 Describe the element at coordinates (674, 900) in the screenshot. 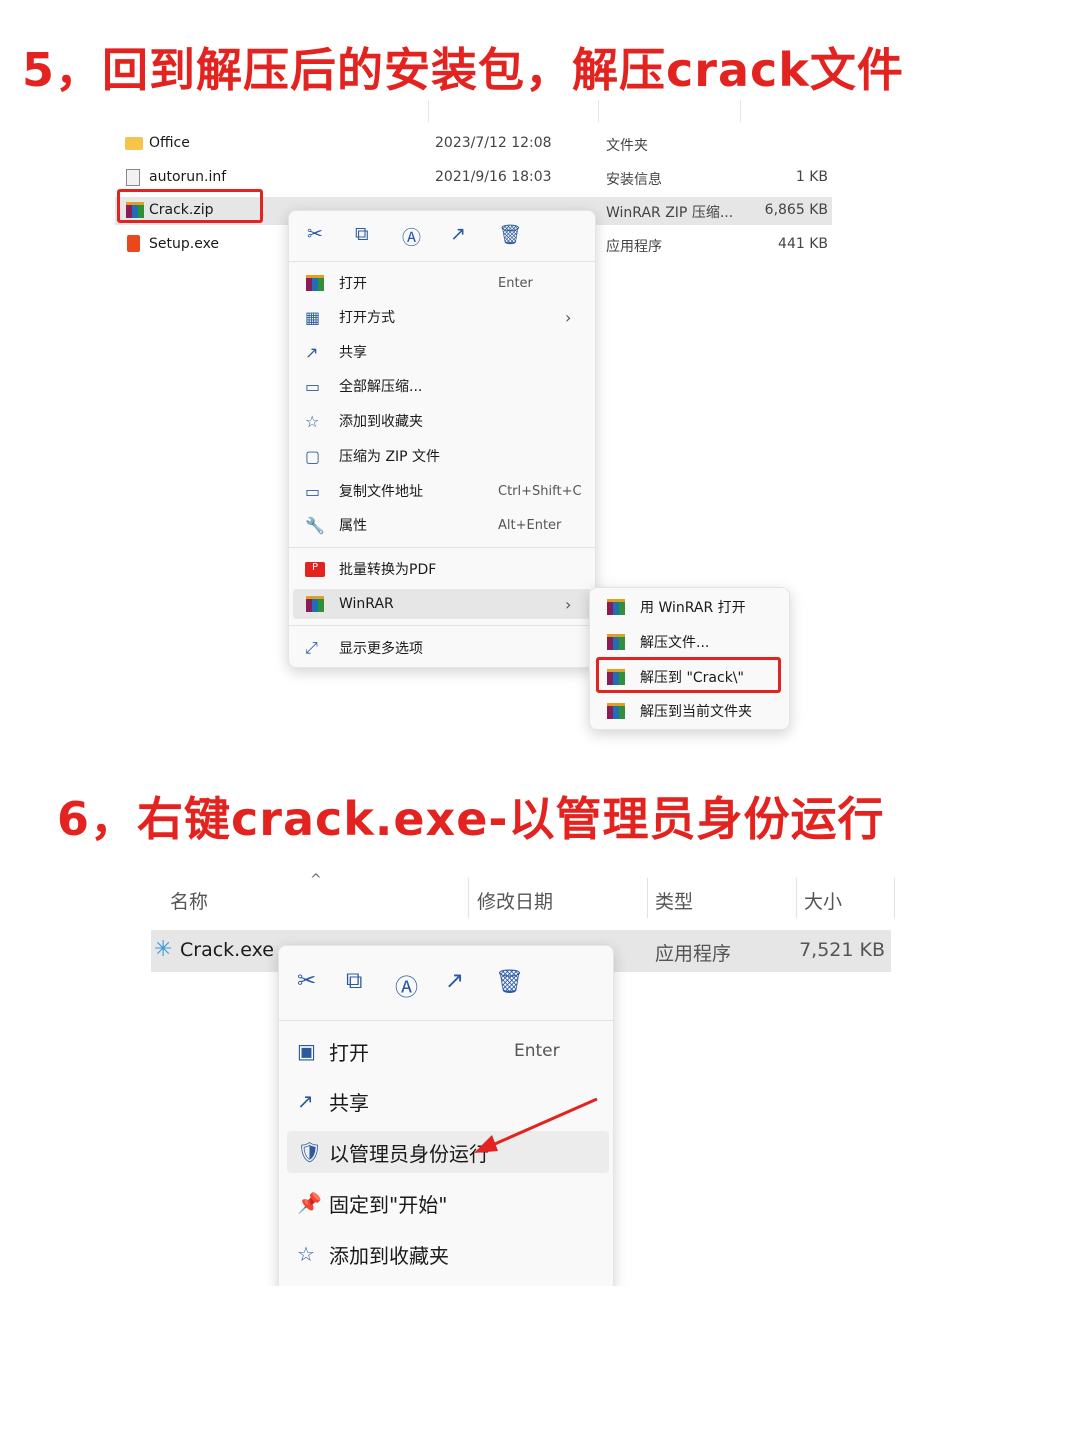

I see `column-header-type: 类型` at that location.